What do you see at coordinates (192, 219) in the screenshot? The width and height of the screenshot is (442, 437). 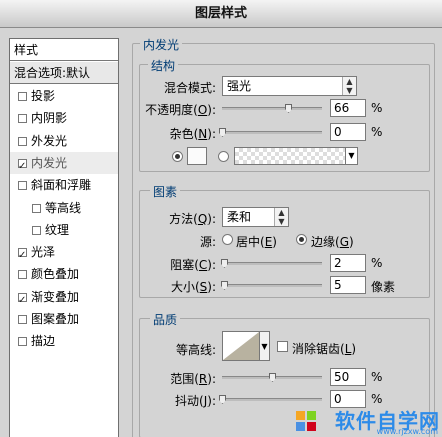 I see `method-label: 方法(Q):` at bounding box center [192, 219].